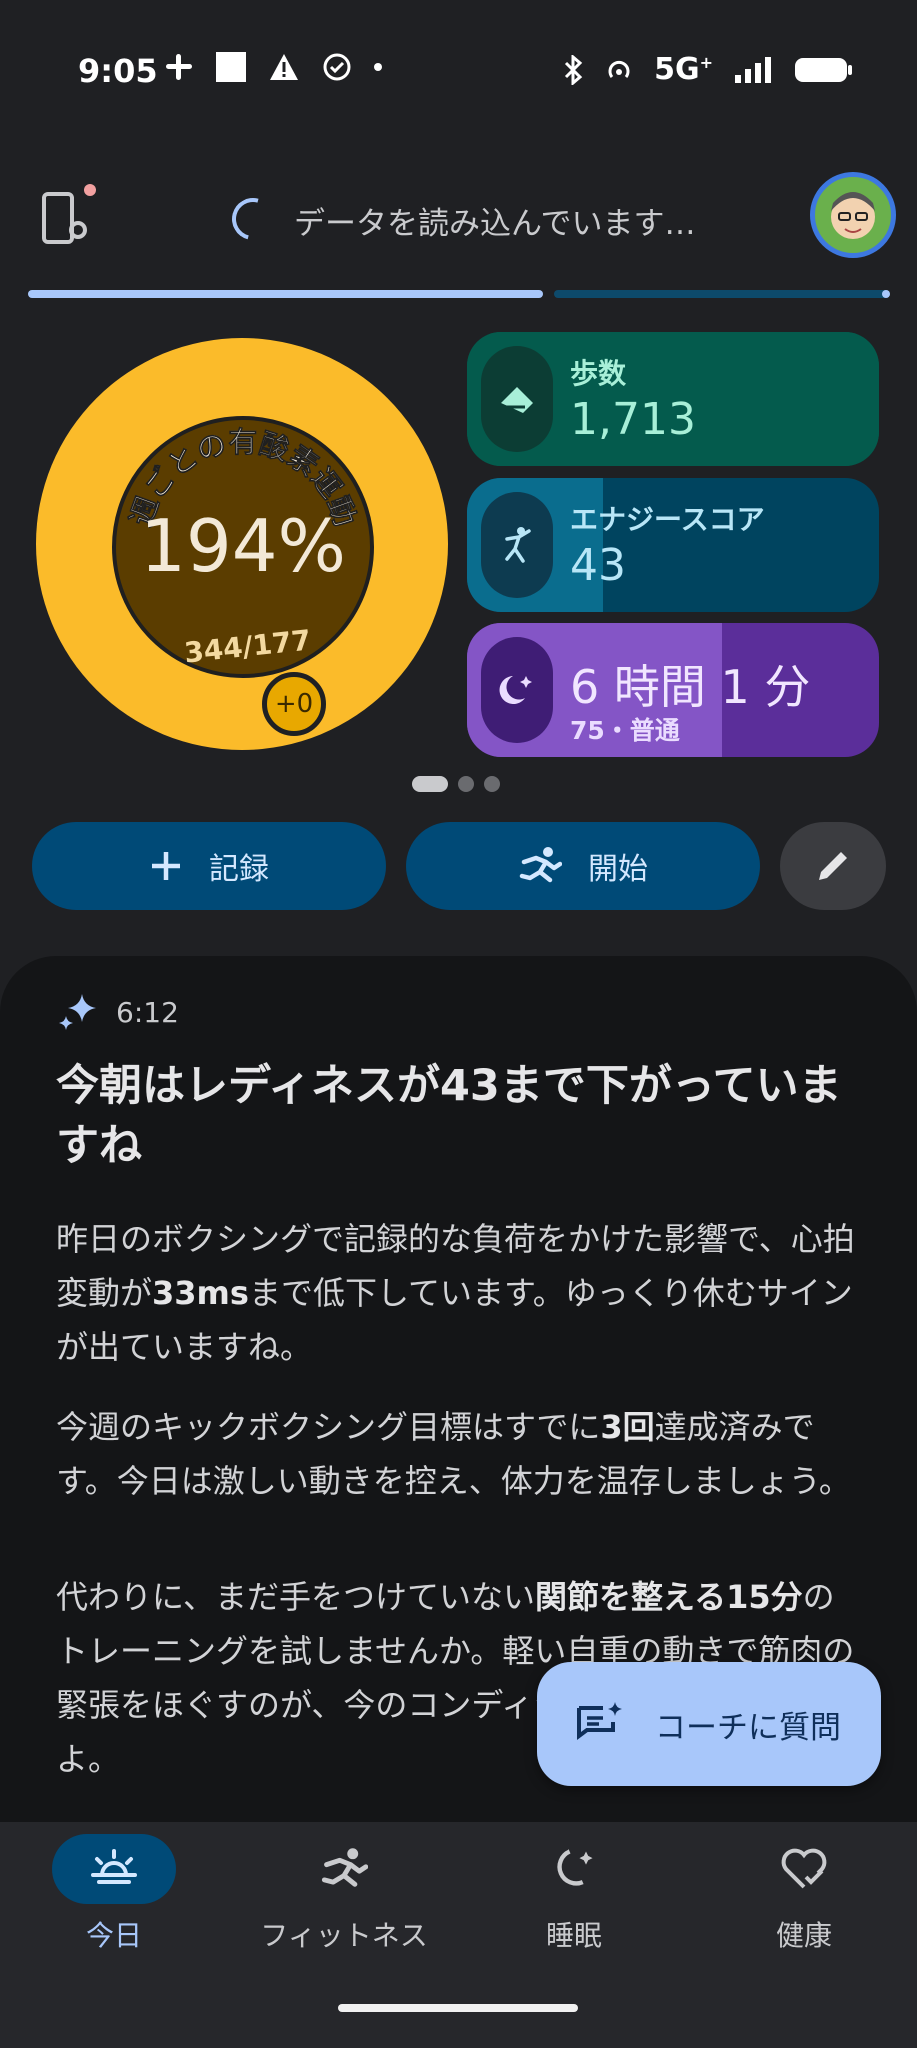 This screenshot has height=2048, width=917. Describe the element at coordinates (722, 294) in the screenshot. I see `load-progress-track` at that location.